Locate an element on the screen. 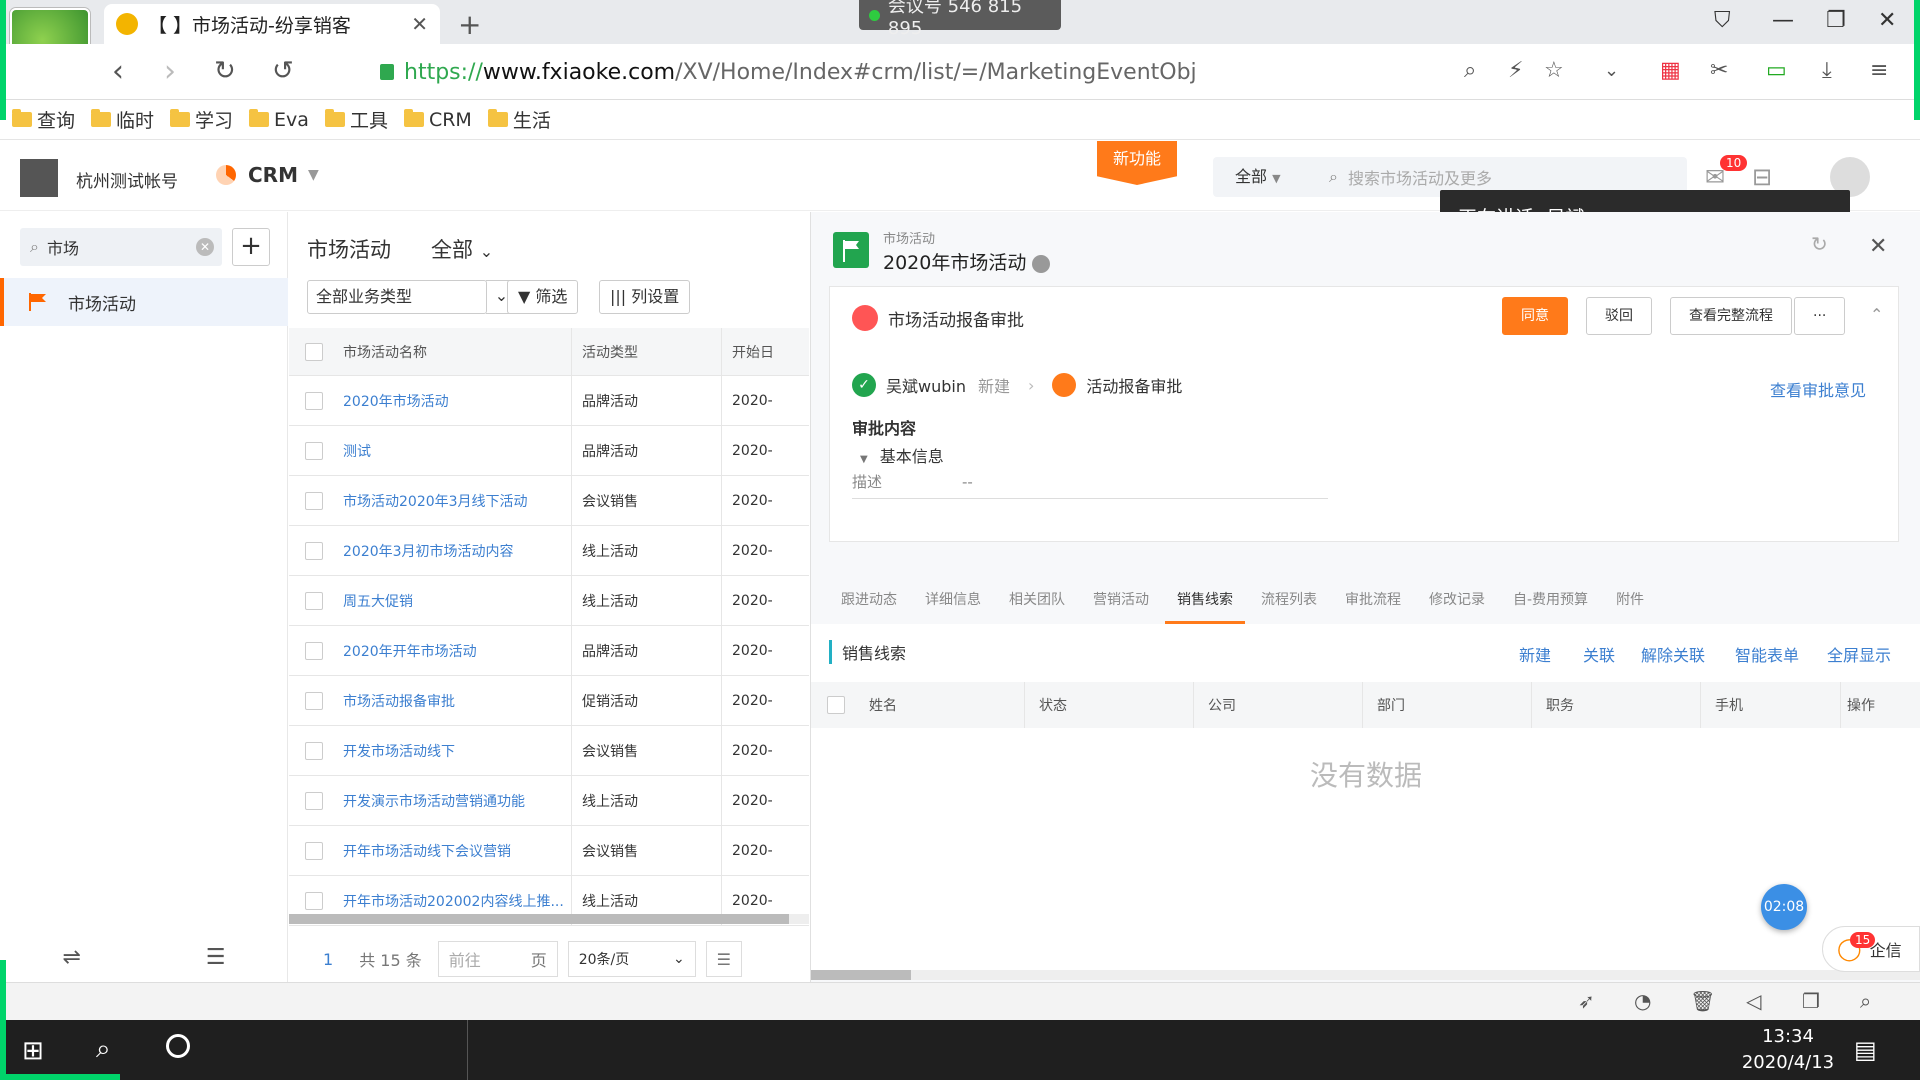 The height and width of the screenshot is (1080, 1920). goto-page-input: 前往 页 is located at coordinates (497, 959).